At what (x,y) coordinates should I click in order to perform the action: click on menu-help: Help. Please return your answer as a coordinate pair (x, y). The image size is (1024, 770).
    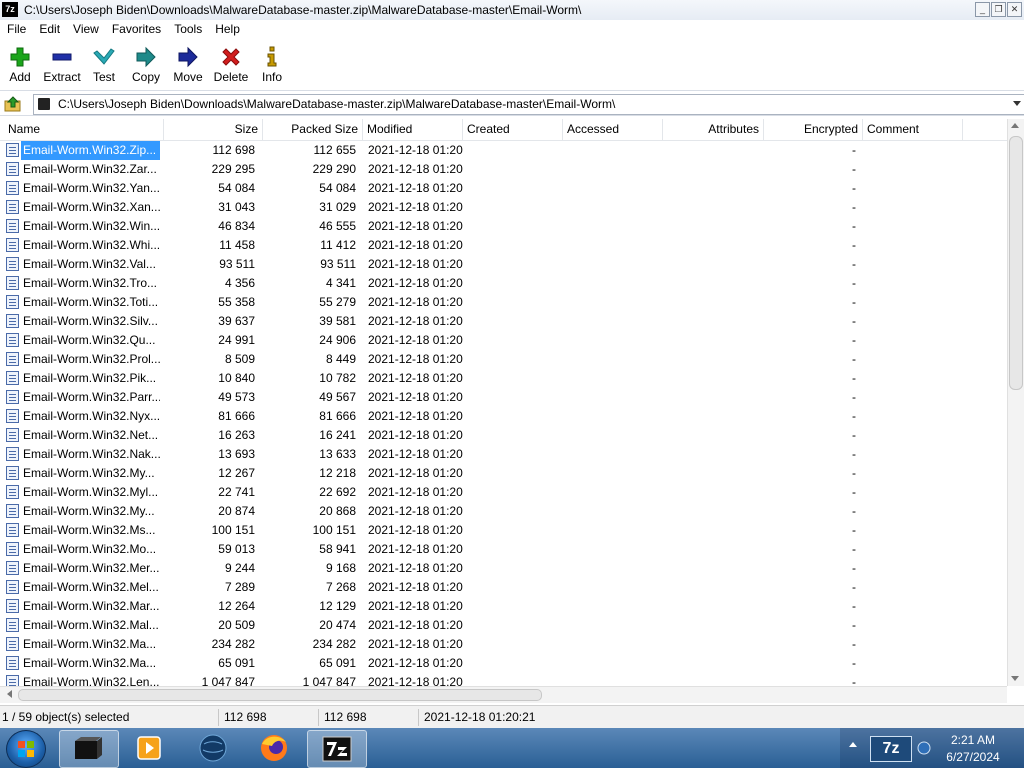
    Looking at the image, I should click on (227, 29).